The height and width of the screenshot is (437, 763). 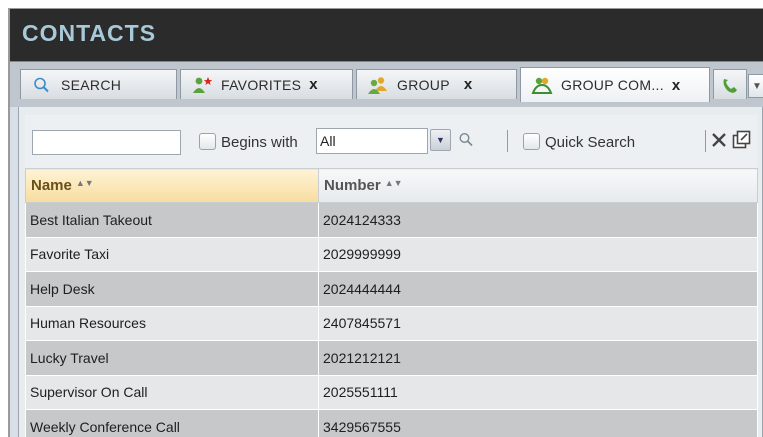 I want to click on table-header-row: Name ▲▼ Number ▲▼, so click(x=391, y=185).